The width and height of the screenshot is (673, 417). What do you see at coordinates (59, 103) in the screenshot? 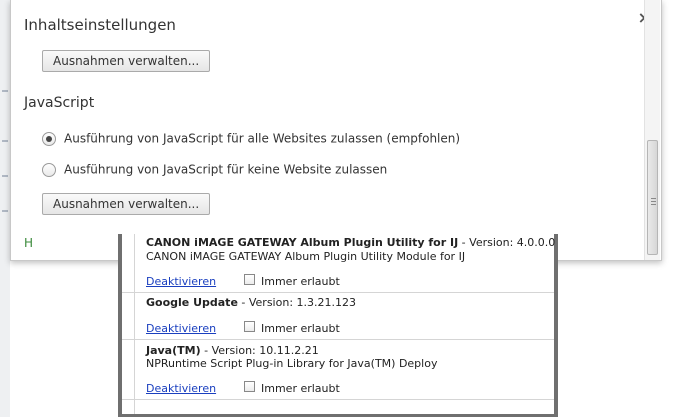
I see `javascript-section-title: JavaScript` at bounding box center [59, 103].